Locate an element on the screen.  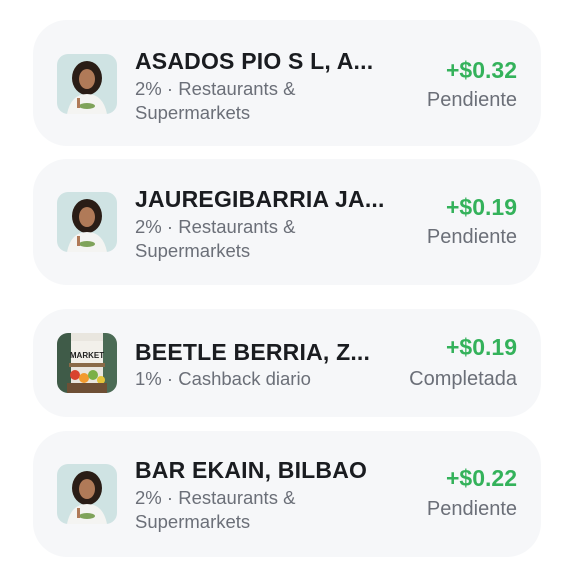
merchant-name: BAR EKAIN, BILBAO is located at coordinates (251, 470).